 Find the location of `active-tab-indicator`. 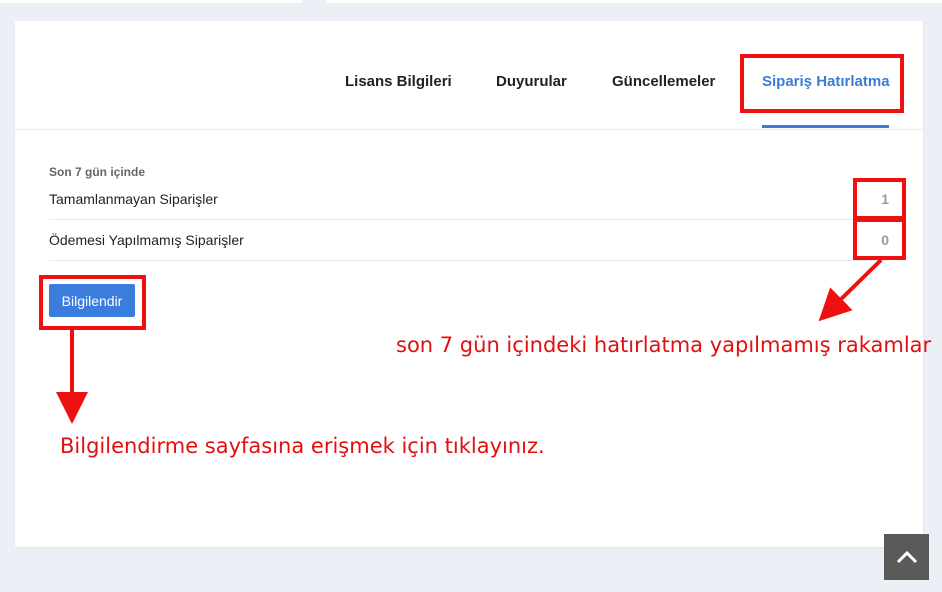

active-tab-indicator is located at coordinates (825, 126).